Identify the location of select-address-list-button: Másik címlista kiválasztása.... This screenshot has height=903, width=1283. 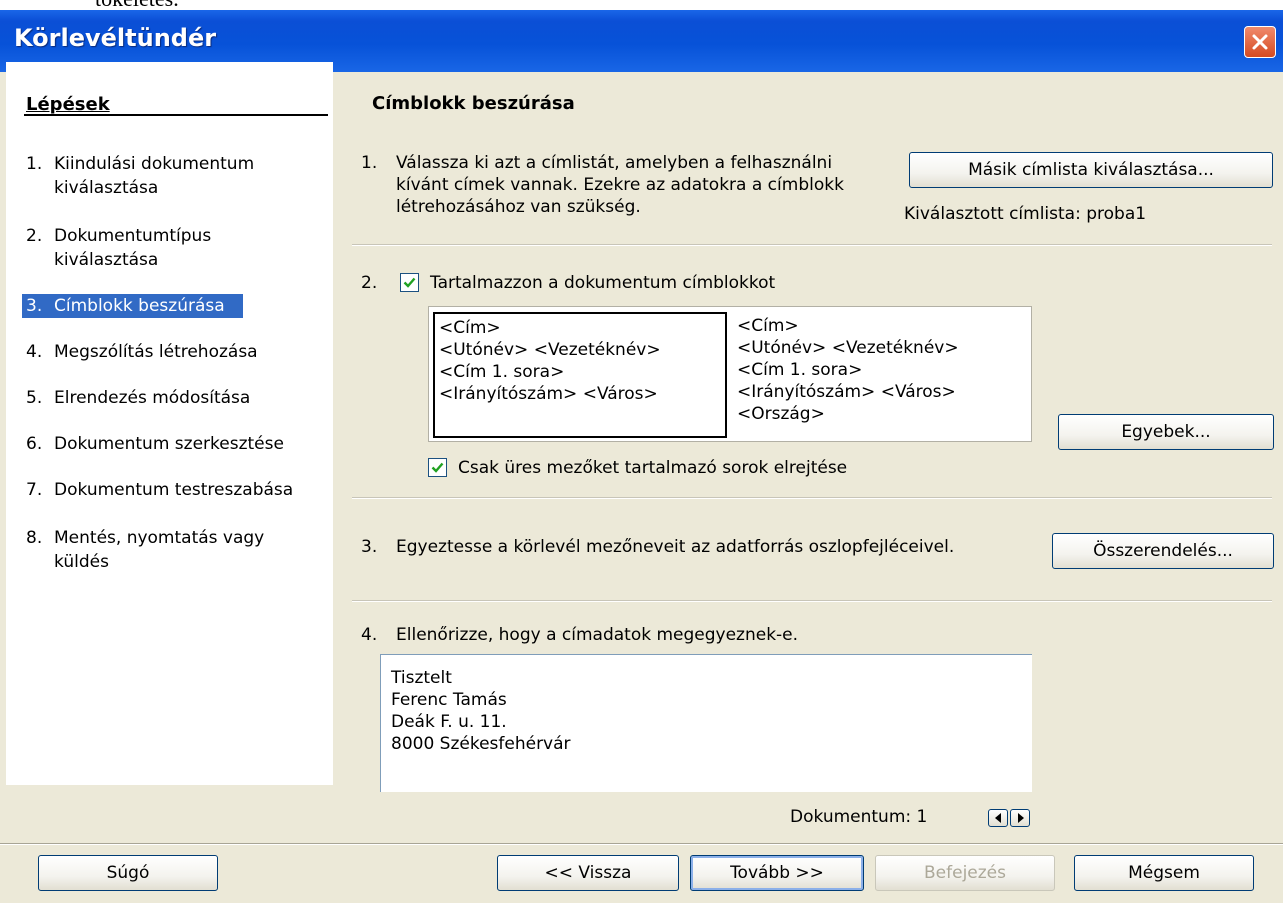
(1091, 170).